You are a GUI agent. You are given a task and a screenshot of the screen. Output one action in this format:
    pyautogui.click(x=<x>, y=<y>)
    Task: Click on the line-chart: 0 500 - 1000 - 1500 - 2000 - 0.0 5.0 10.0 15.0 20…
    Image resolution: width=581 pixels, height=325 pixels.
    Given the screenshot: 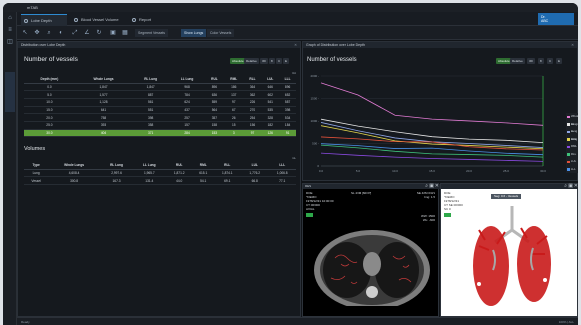 What is the action you would take?
    pyautogui.click(x=428, y=123)
    